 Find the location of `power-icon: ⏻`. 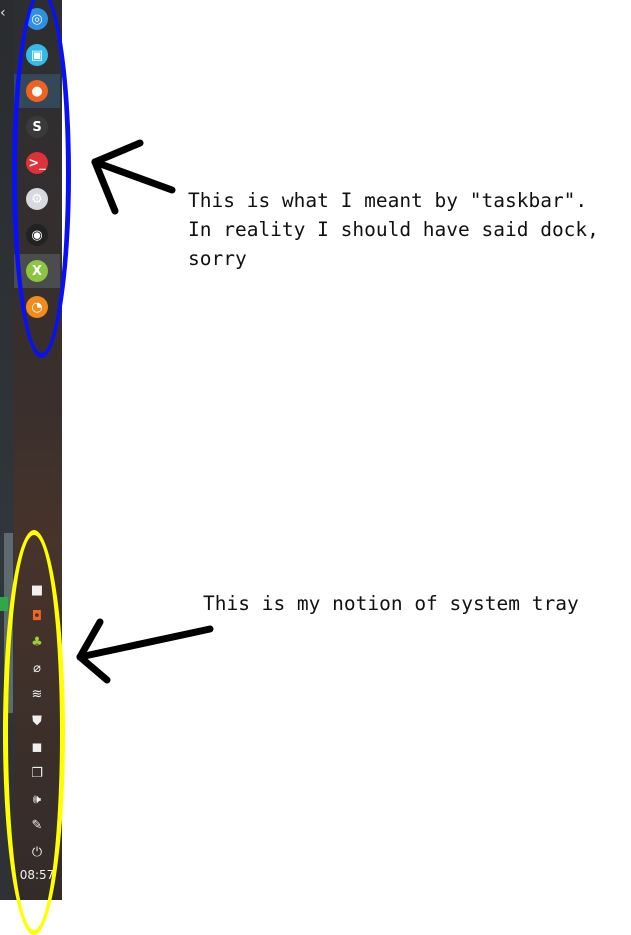

power-icon: ⏻ is located at coordinates (37, 852).